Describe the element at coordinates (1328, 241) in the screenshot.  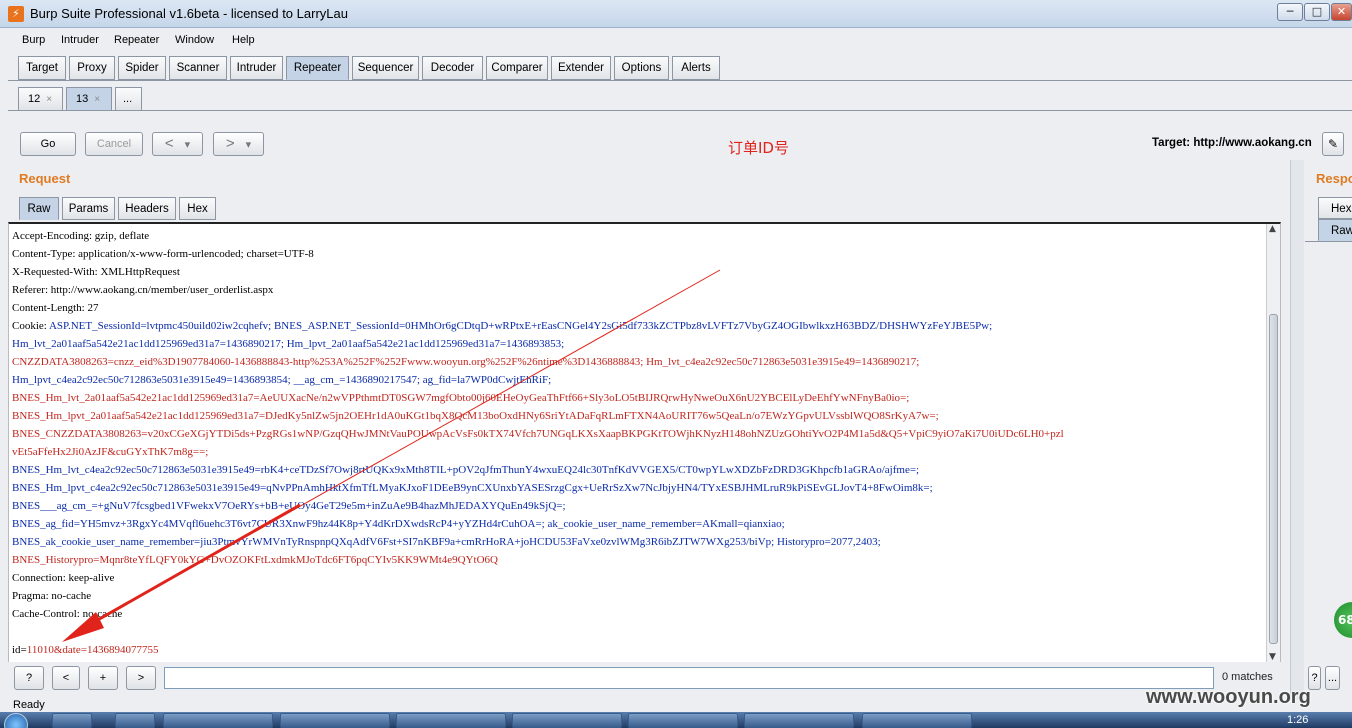
I see `response-divider` at that location.